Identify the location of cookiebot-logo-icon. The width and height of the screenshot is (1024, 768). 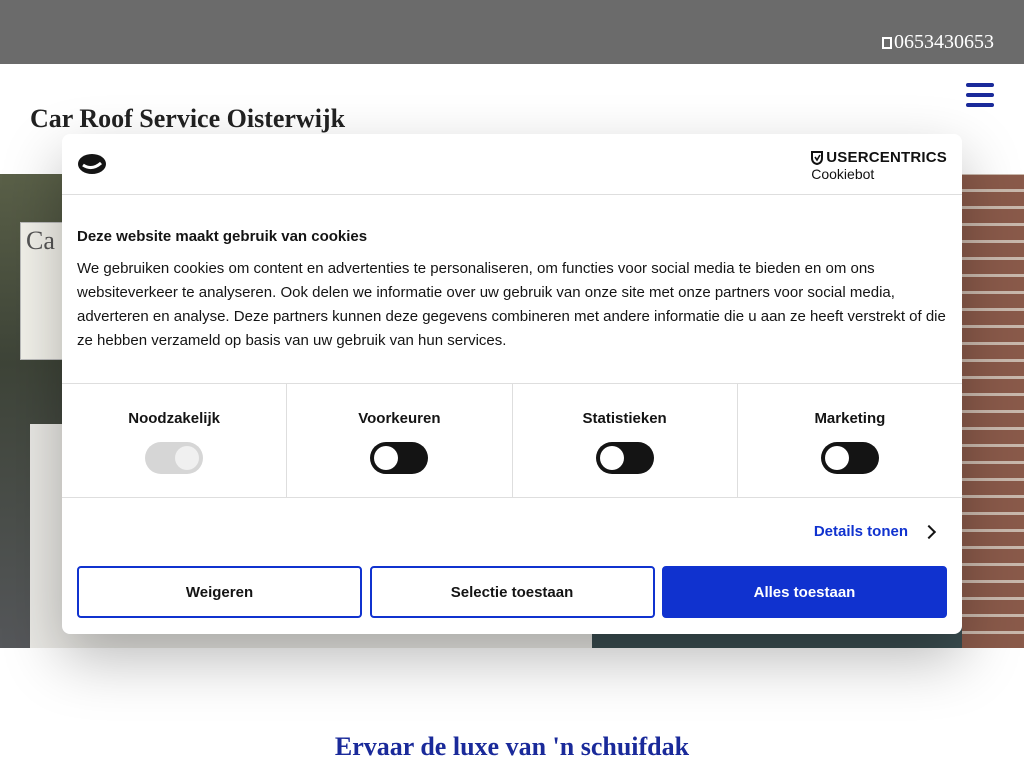
(92, 164).